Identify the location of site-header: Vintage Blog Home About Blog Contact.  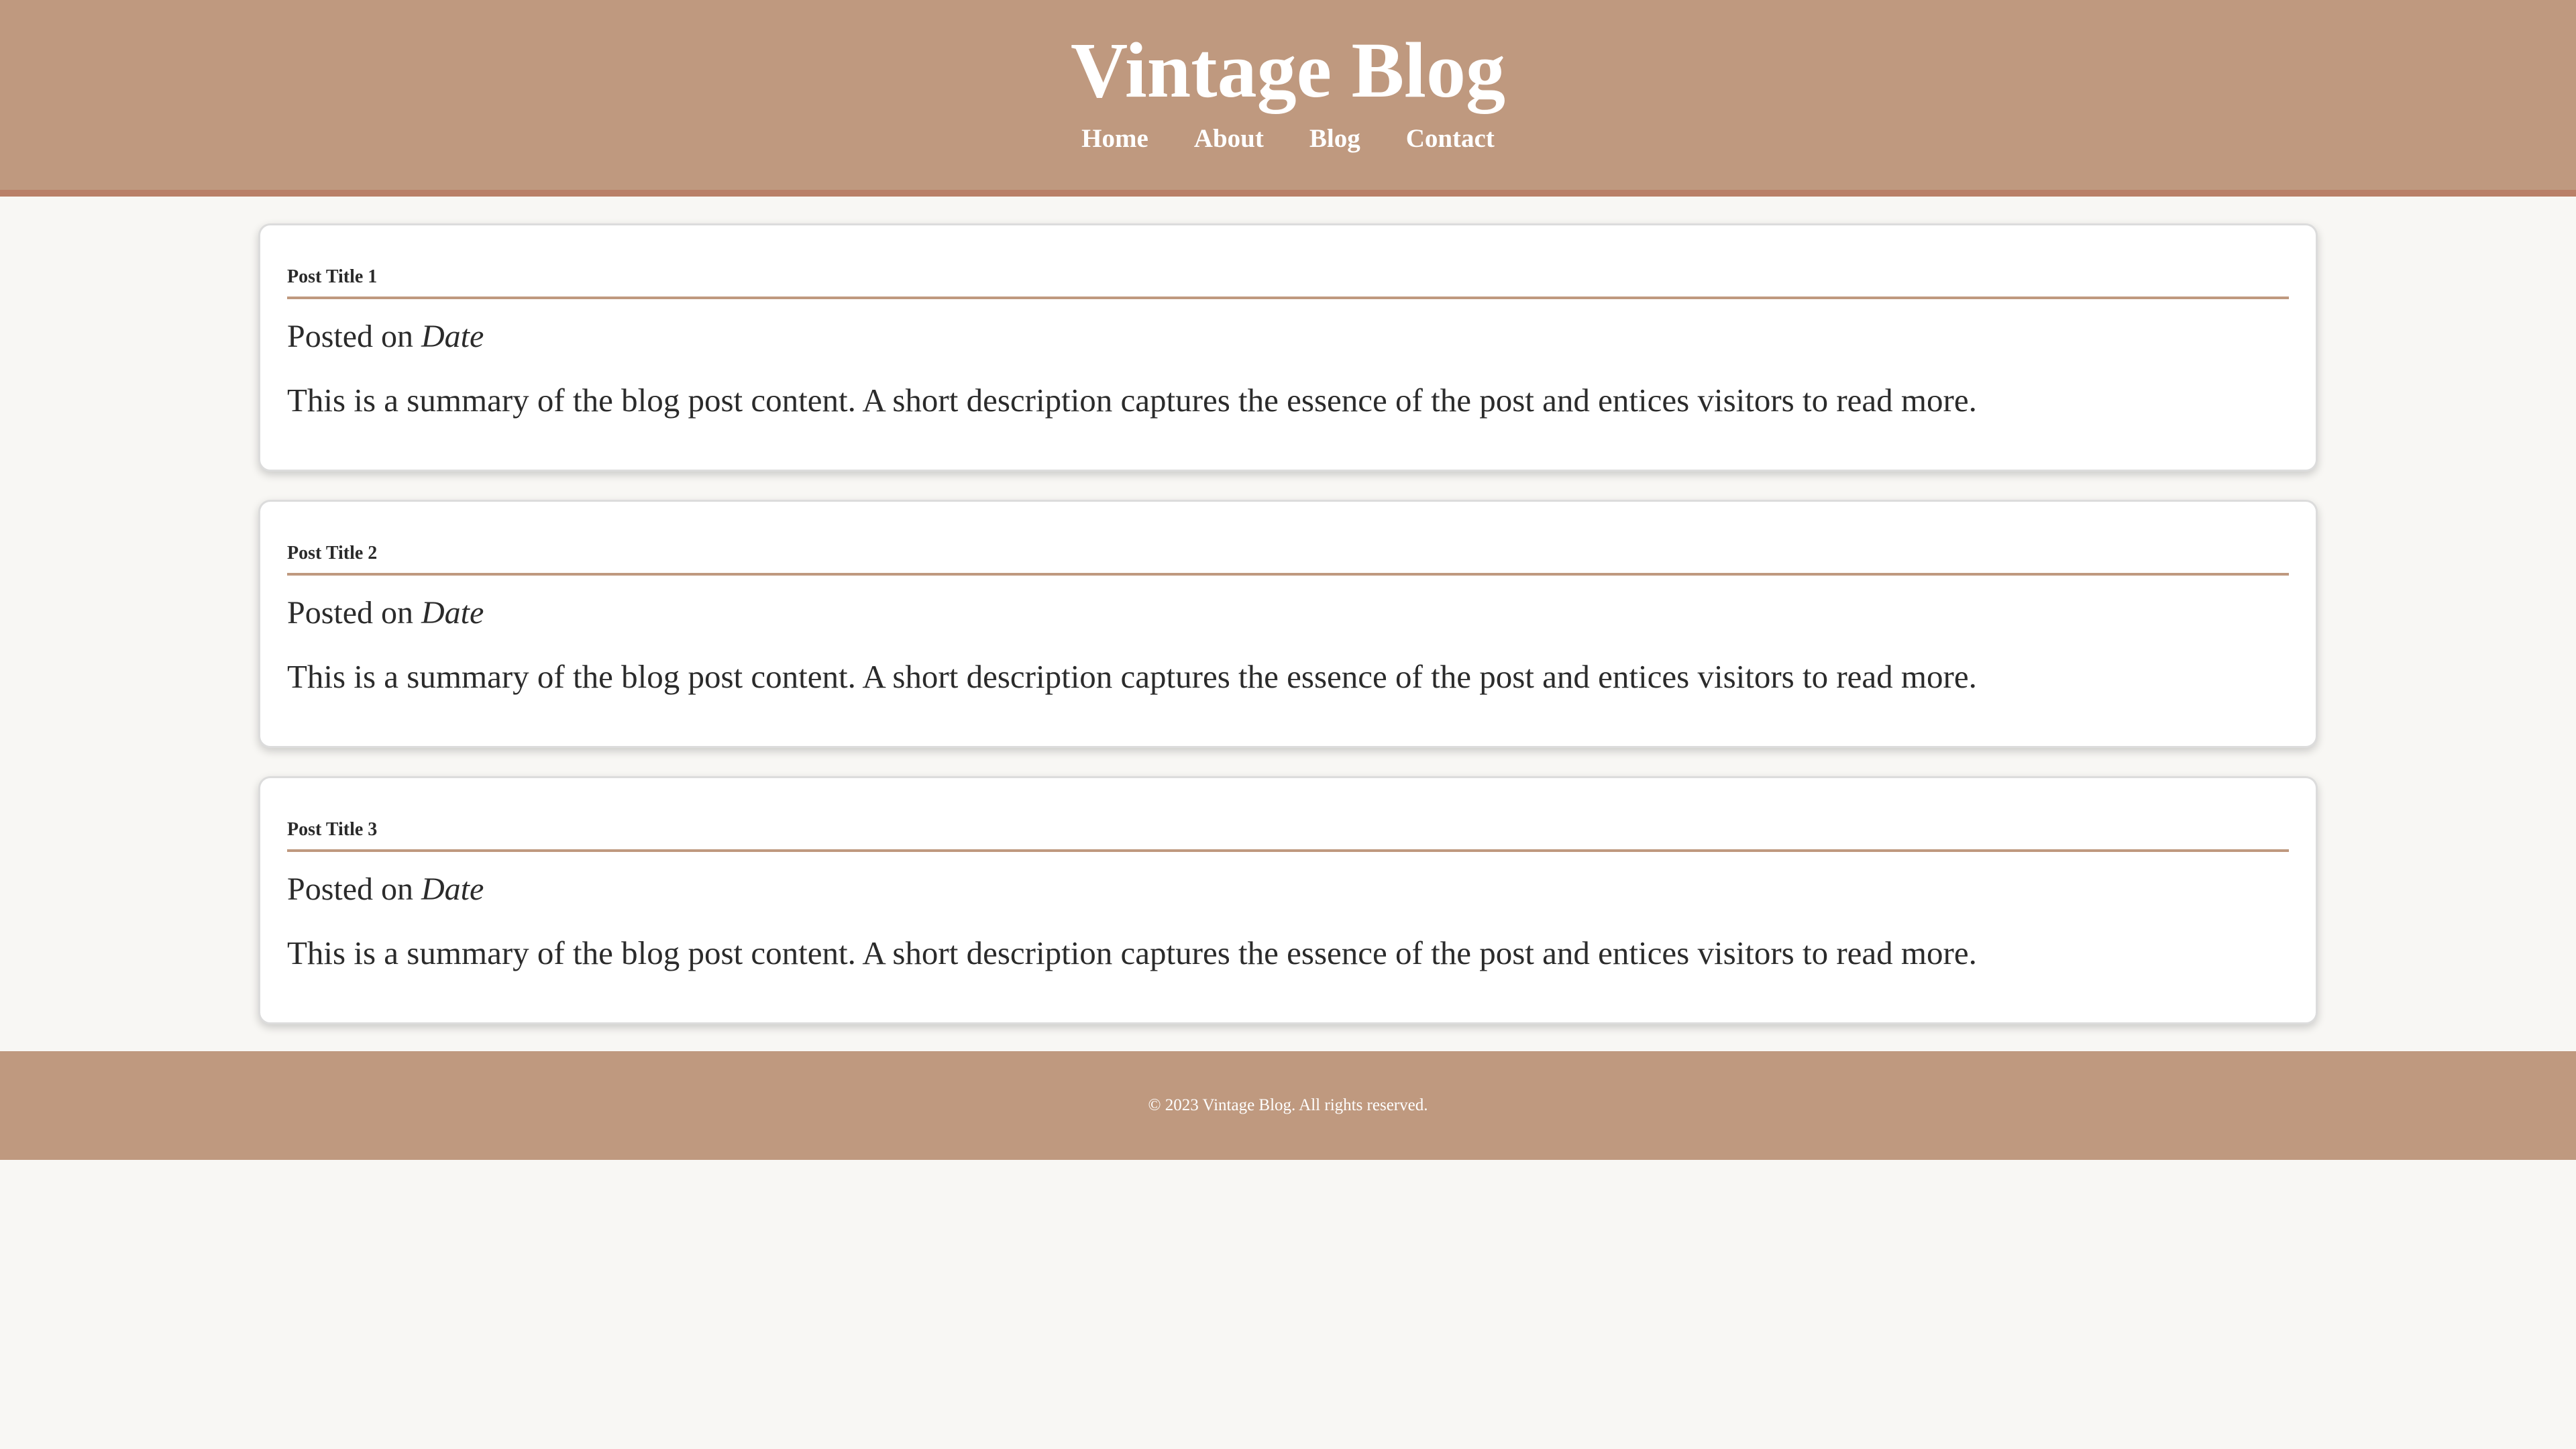
(1288, 98).